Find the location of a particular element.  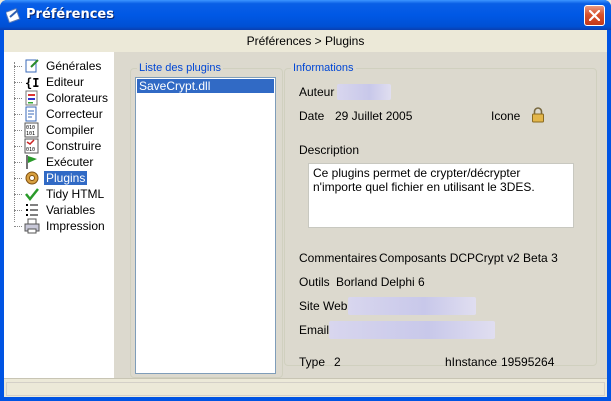

sidebar-item-tidy-html: Tidy HTML is located at coordinates (62, 194).